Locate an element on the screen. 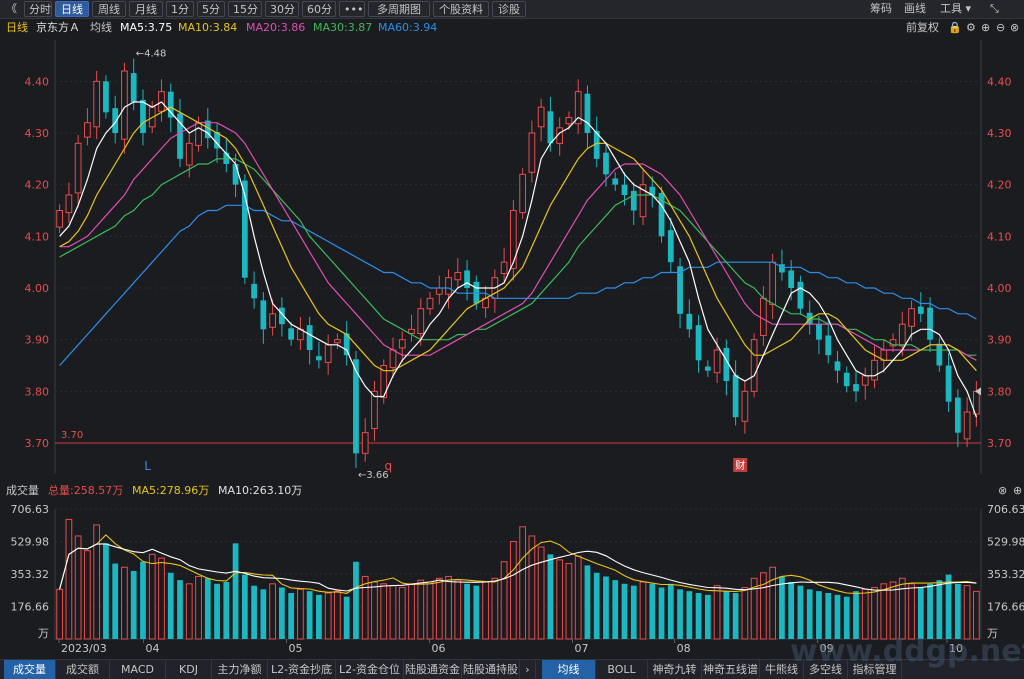 This screenshot has width=1024, height=679. close-volume-icon: ⊗ is located at coordinates (1002, 491).